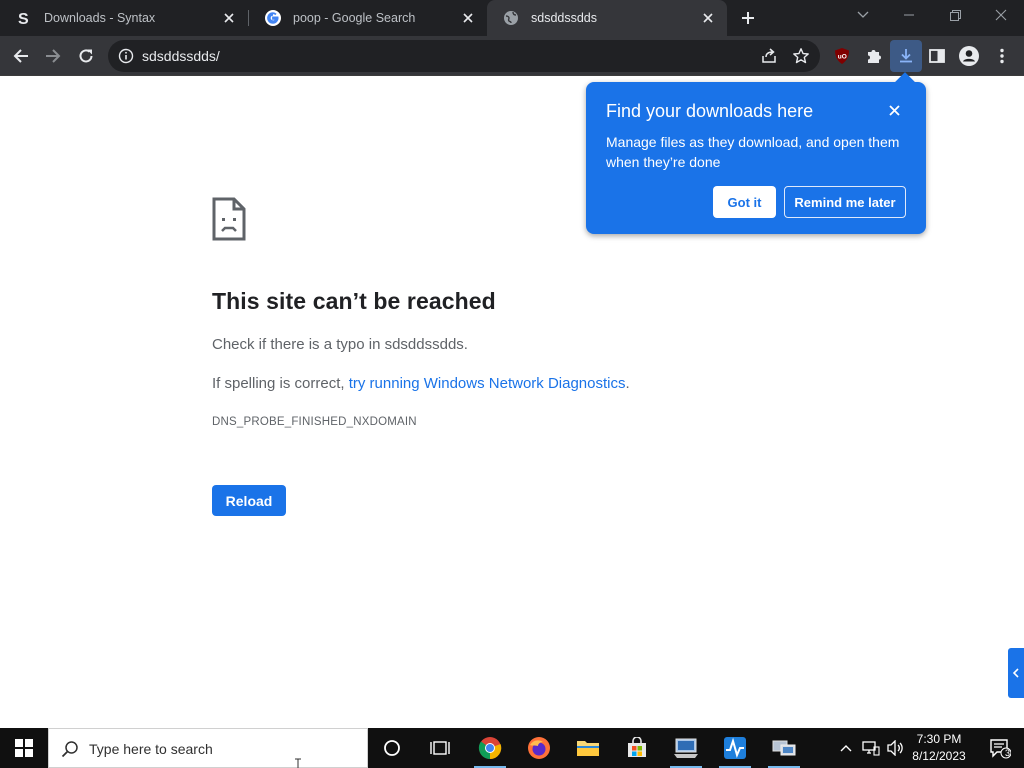 The height and width of the screenshot is (768, 1024). What do you see at coordinates (487, 383) in the screenshot?
I see `network-diagnostics-link: try running Windows Network Diagnostics` at bounding box center [487, 383].